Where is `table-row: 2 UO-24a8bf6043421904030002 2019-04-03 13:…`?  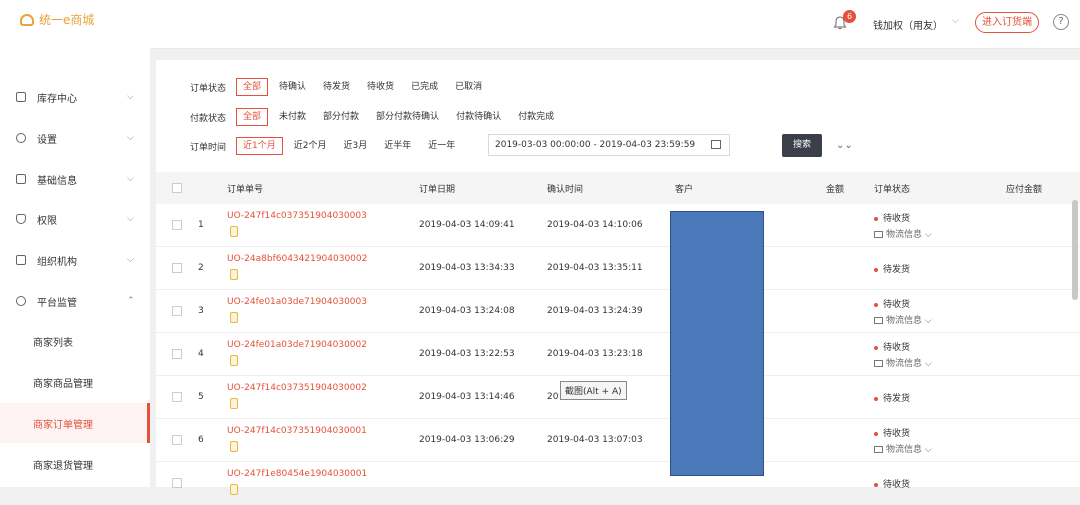 table-row: 2 UO-24a8bf6043421904030002 2019-04-03 13:… is located at coordinates (618, 268).